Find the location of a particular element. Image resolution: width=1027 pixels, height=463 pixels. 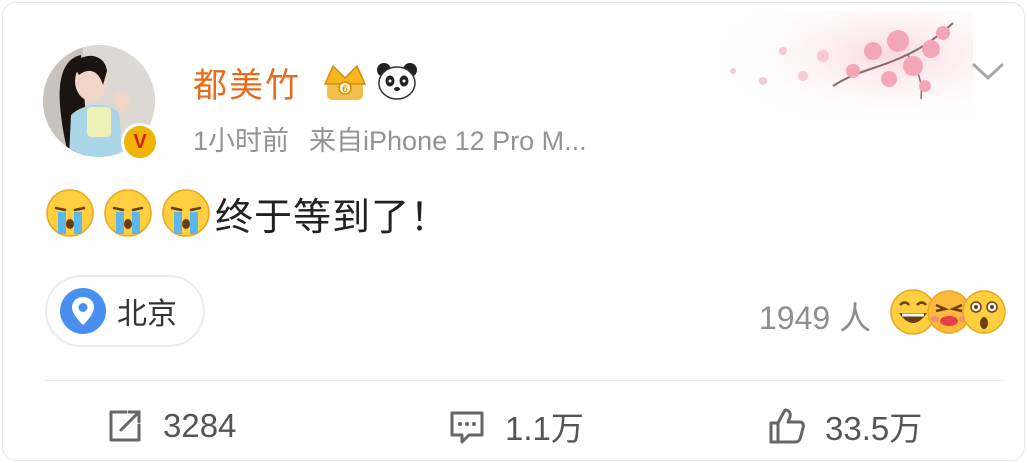

crown-icon: 6 is located at coordinates (345, 82).